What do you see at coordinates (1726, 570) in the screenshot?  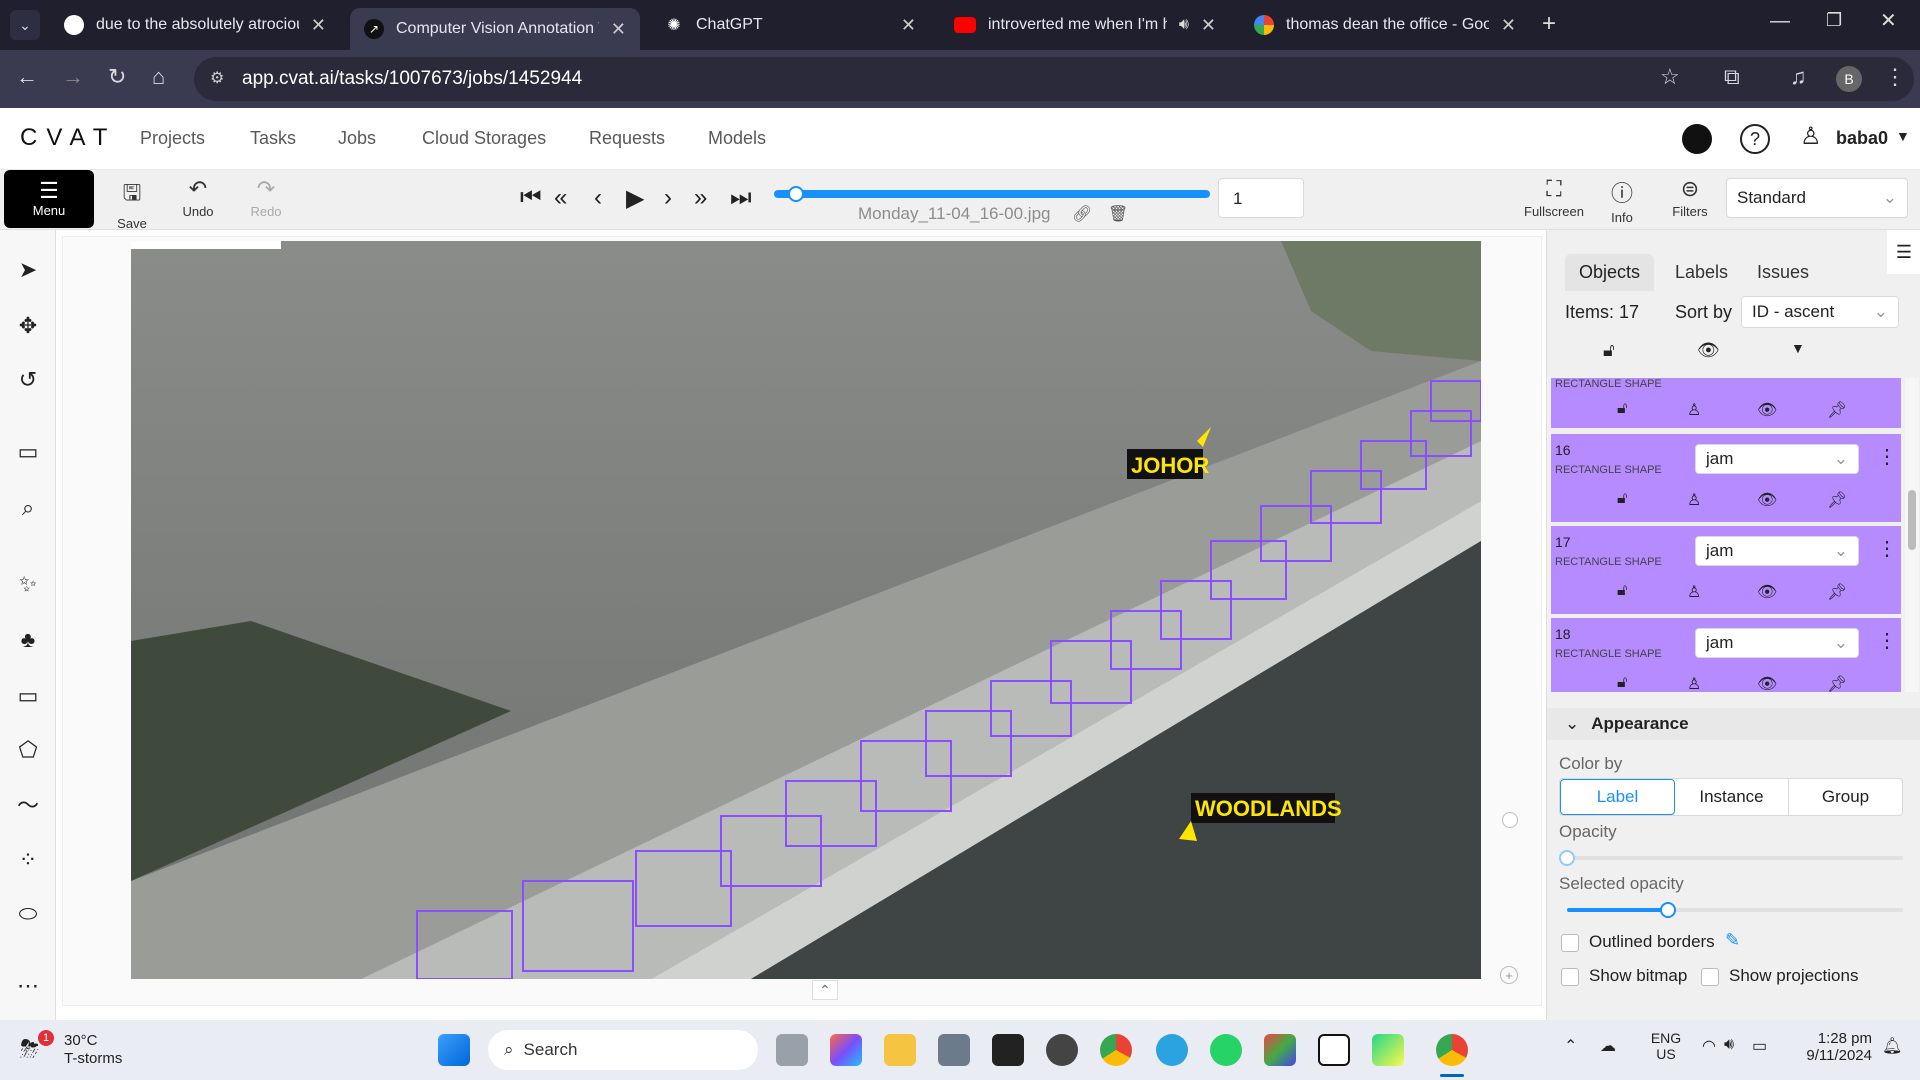 I see `object-card: 17 RECTANGLE SHAPE jam ⌄ ⋮ 🔓︎ ♙ 👁︎ 📌︎` at bounding box center [1726, 570].